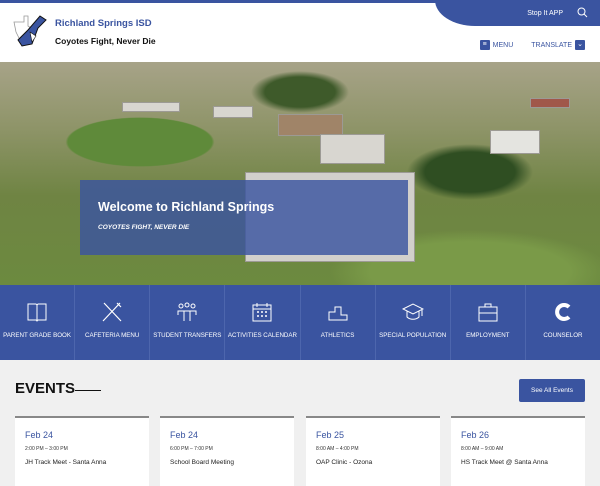 Image resolution: width=600 pixels, height=486 pixels. What do you see at coordinates (330, 435) in the screenshot?
I see `event-date: Feb 25` at bounding box center [330, 435].